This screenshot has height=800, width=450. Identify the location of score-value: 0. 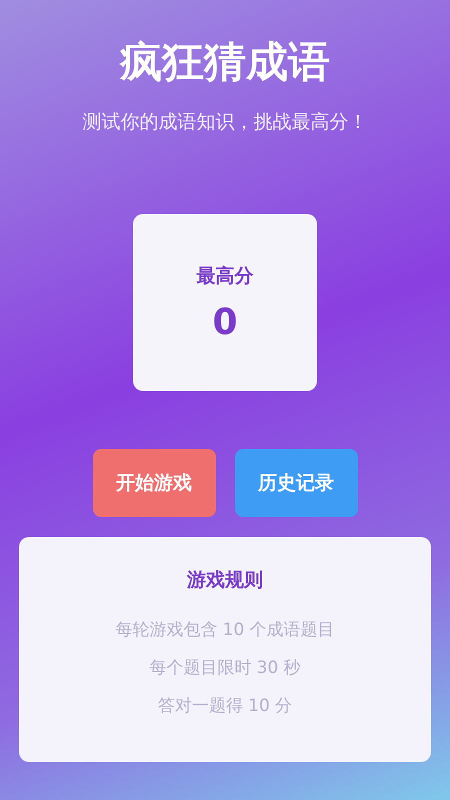
(225, 322).